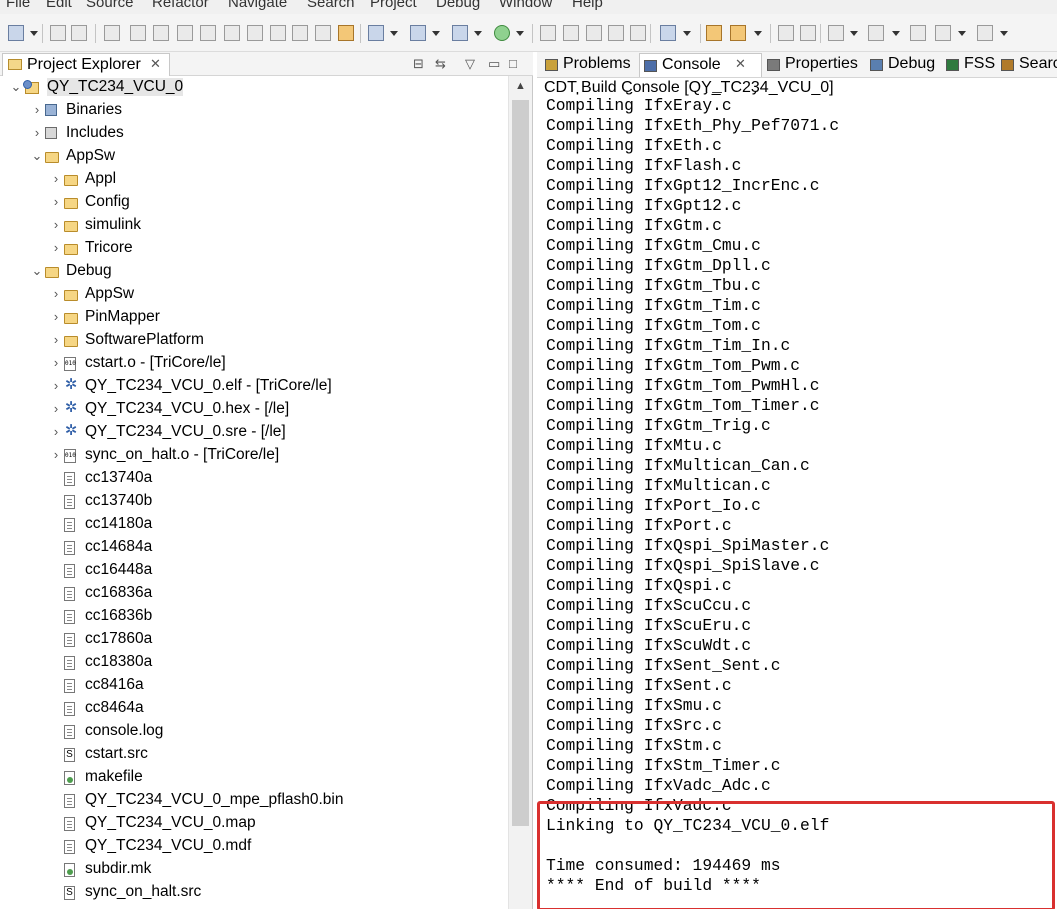  I want to click on pin-dropdown-icon, so click(758, 33).